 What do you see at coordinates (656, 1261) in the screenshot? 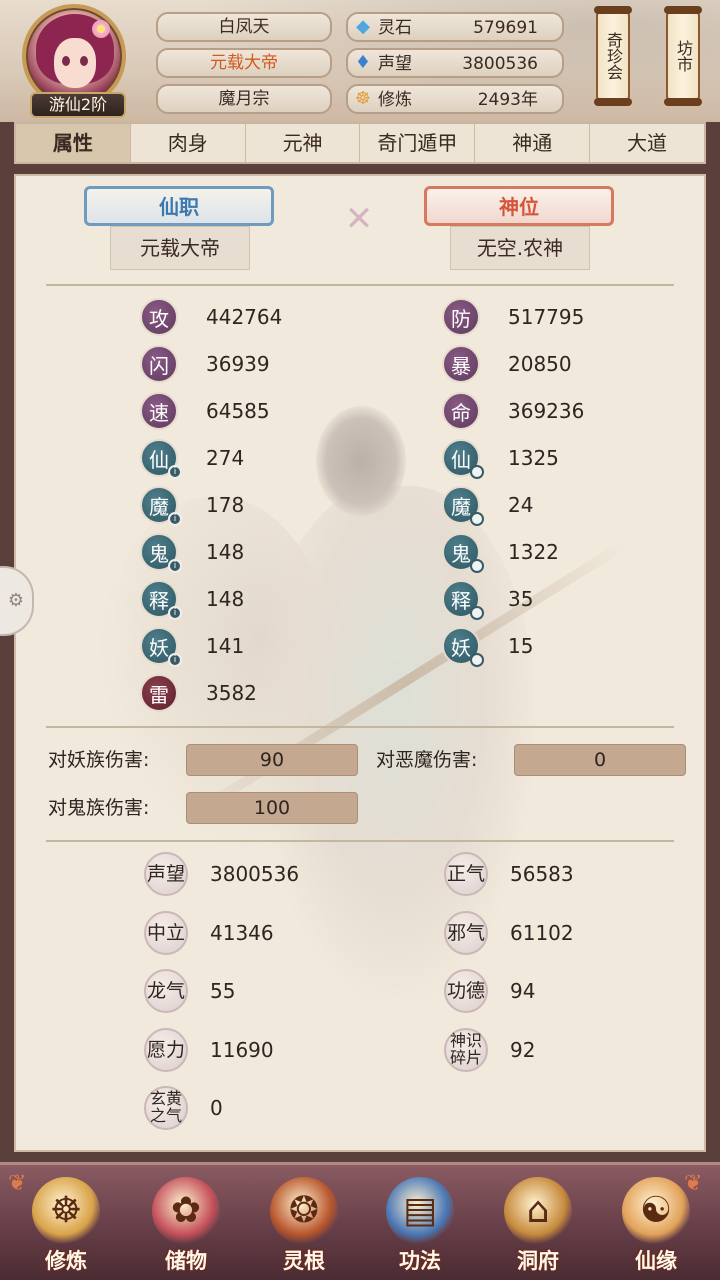
I see `nav-label: 仙缘` at bounding box center [656, 1261].